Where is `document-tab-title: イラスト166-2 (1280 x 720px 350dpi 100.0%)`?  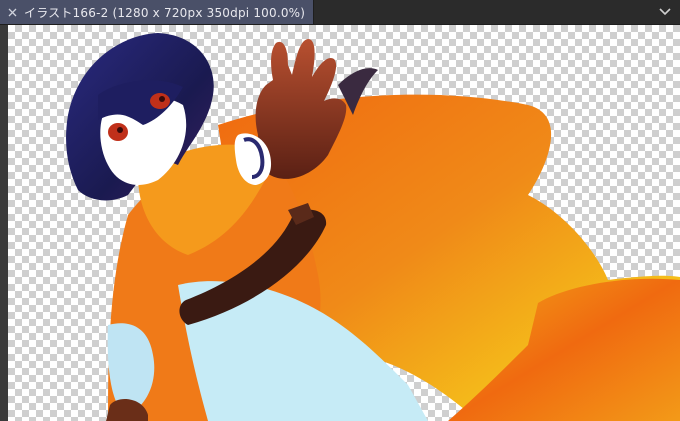
document-tab-title: イラスト166-2 (1280 x 720px 350dpi 100.0%) is located at coordinates (165, 12).